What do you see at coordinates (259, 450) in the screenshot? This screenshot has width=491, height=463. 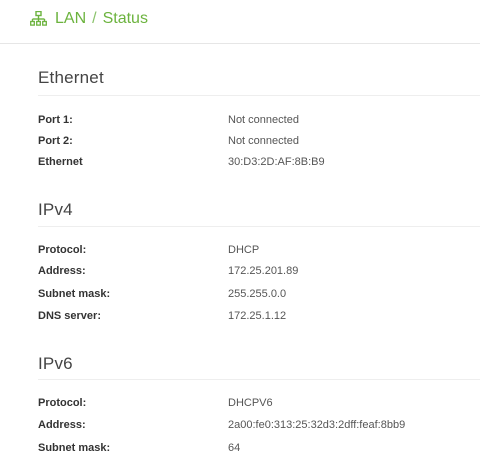 I see `info-row-ipv6-subnet: Subnet mask: 64` at bounding box center [259, 450].